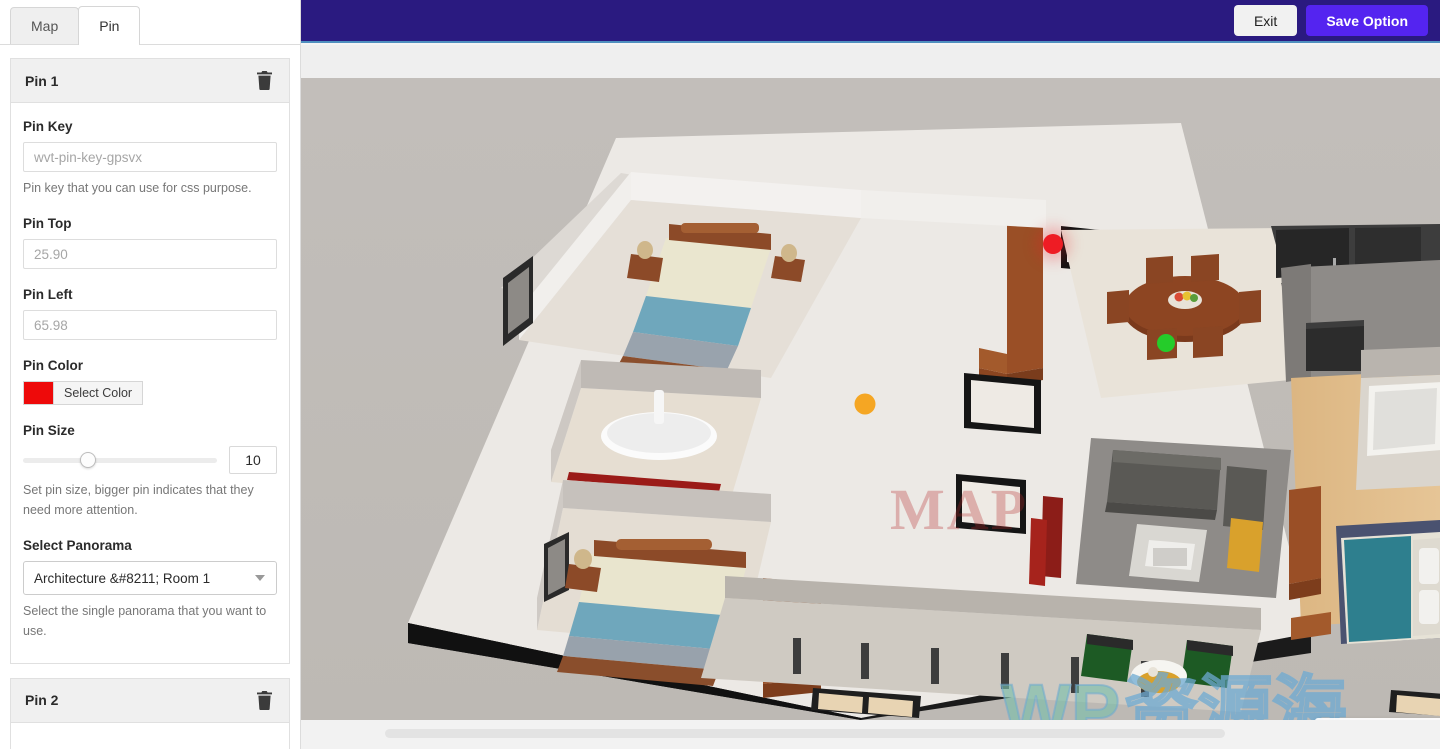 The image size is (1440, 749). I want to click on pin-color-control: Select Color, so click(150, 393).